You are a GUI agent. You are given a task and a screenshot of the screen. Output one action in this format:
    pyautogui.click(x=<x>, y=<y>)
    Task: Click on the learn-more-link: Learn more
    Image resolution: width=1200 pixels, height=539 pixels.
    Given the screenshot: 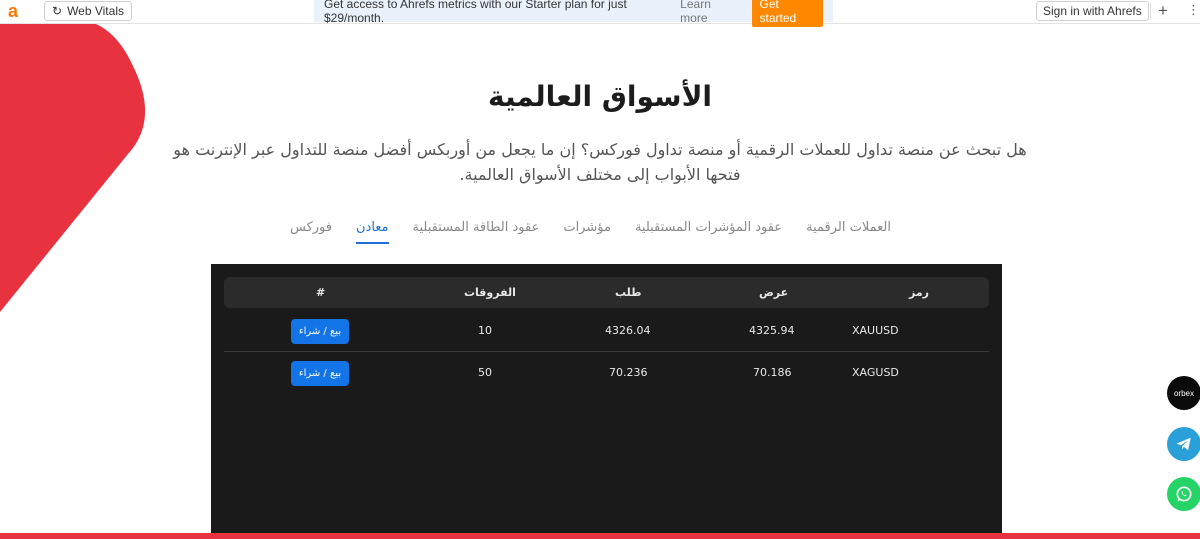 What is the action you would take?
    pyautogui.click(x=708, y=12)
    